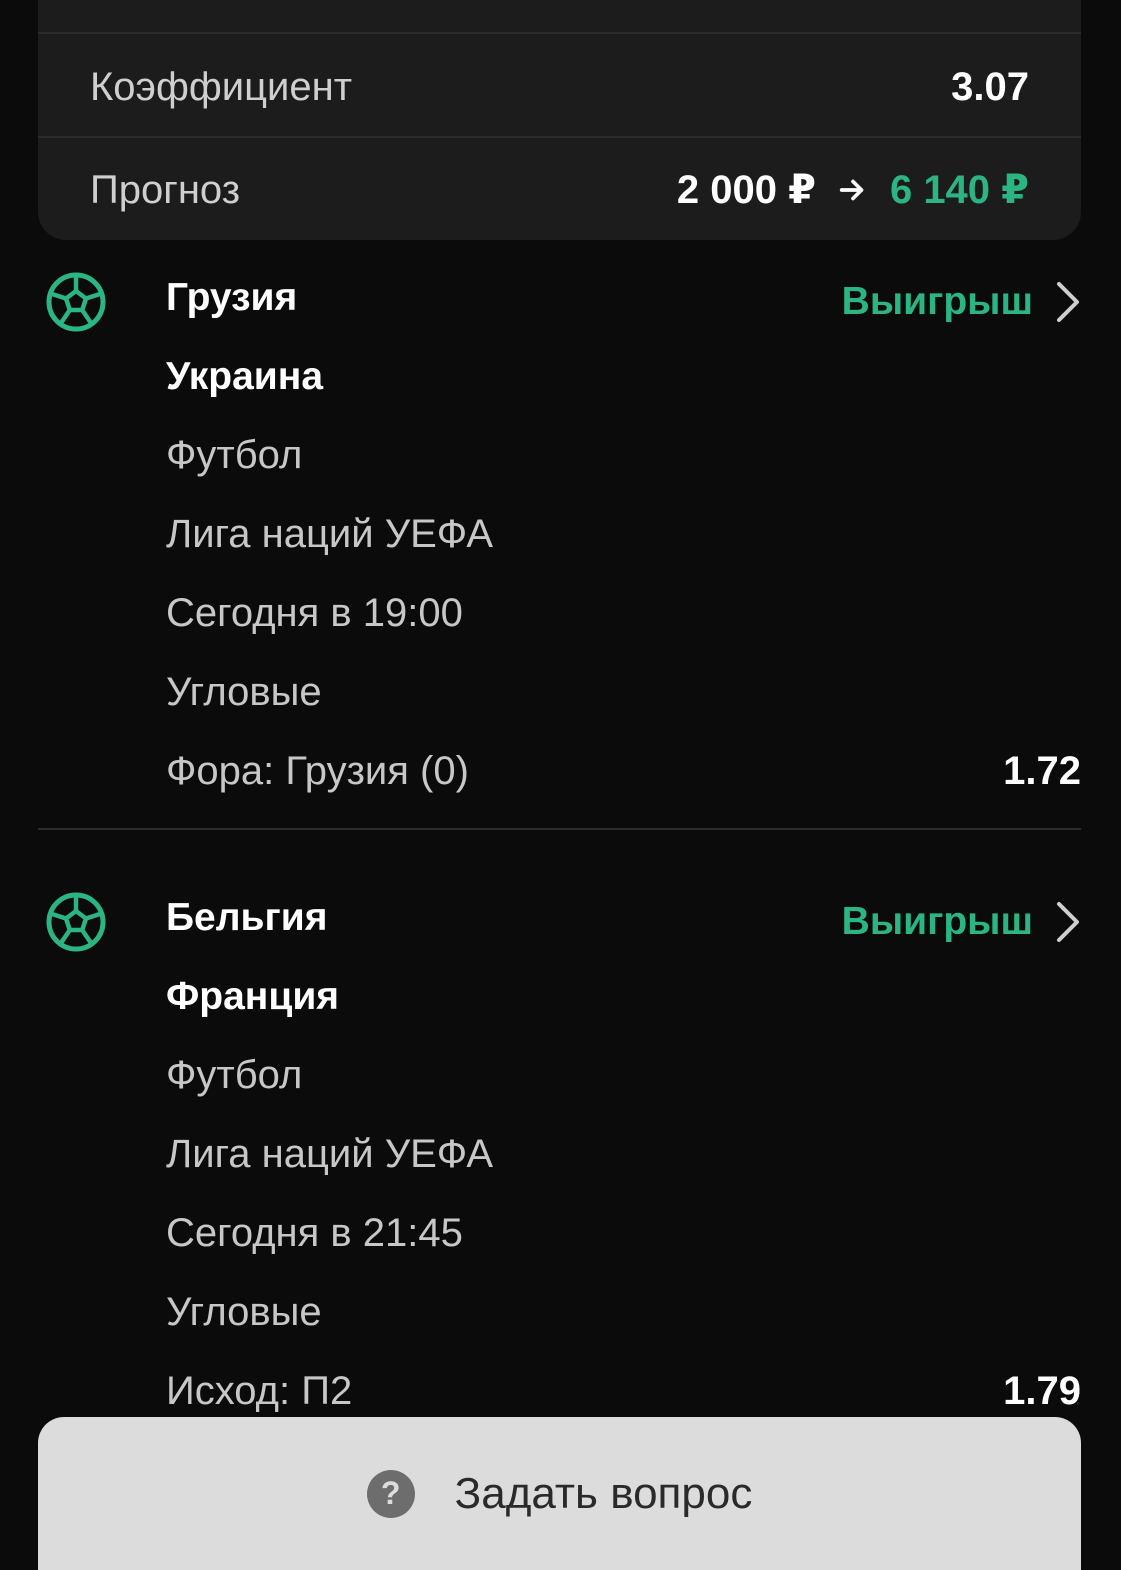  I want to click on arrow-right-icon, so click(851, 190).